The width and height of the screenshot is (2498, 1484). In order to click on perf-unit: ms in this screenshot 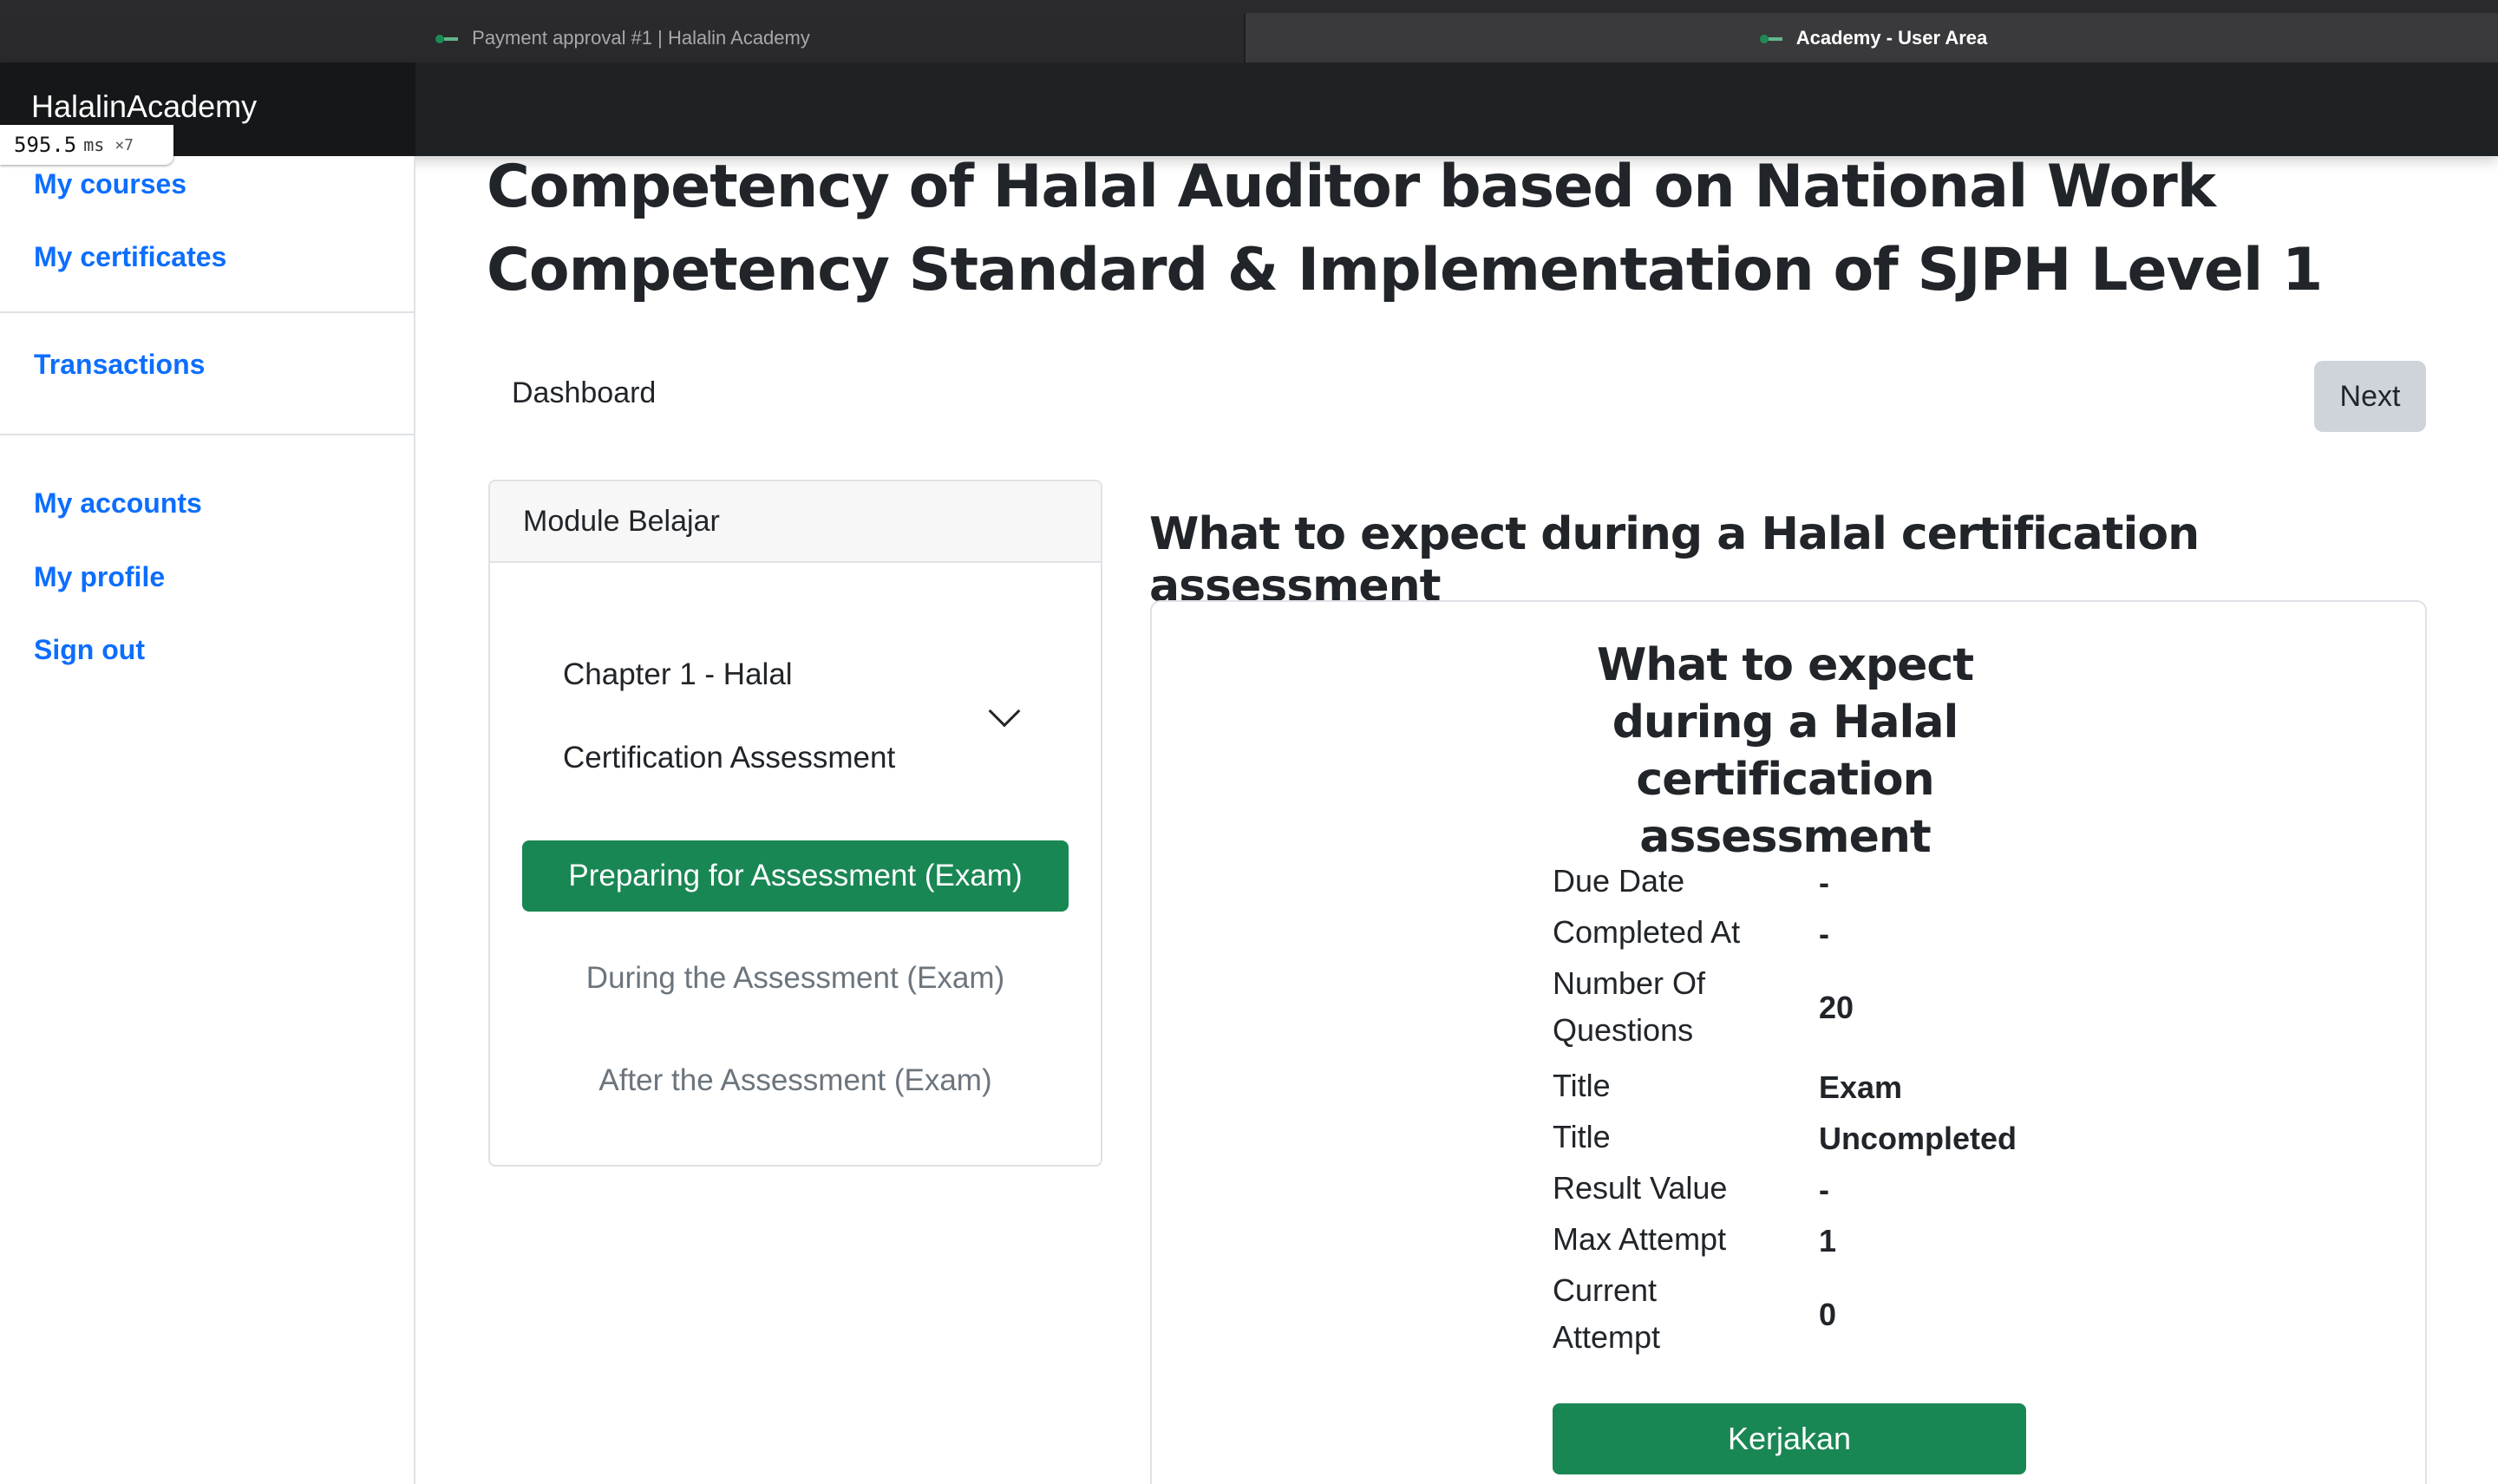, I will do `click(94, 145)`.